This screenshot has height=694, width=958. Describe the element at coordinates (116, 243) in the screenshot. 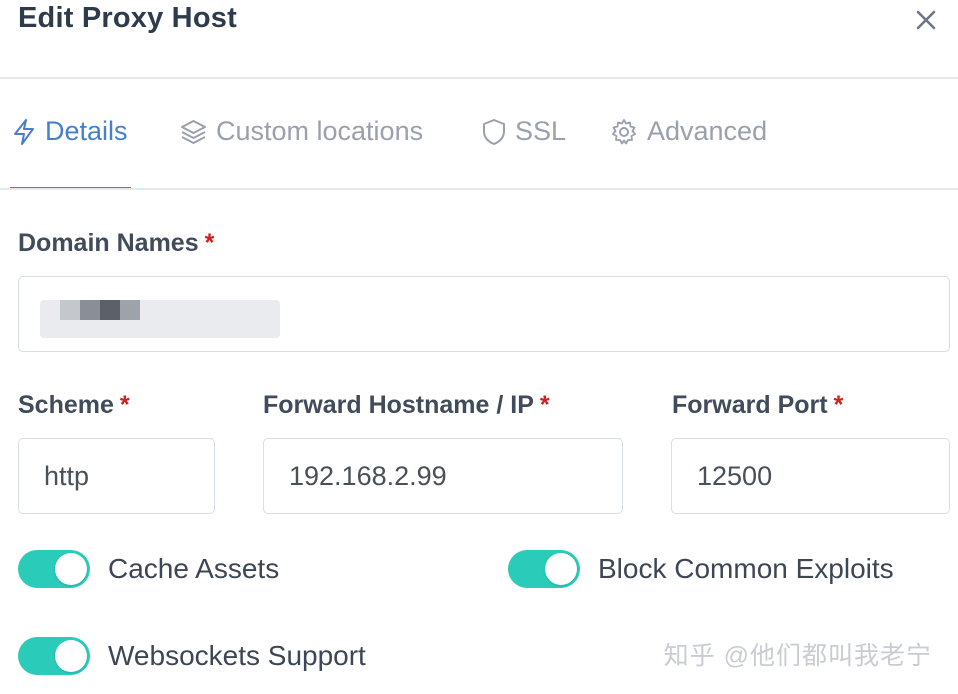

I see `domain-names-label: Domain Names *` at that location.